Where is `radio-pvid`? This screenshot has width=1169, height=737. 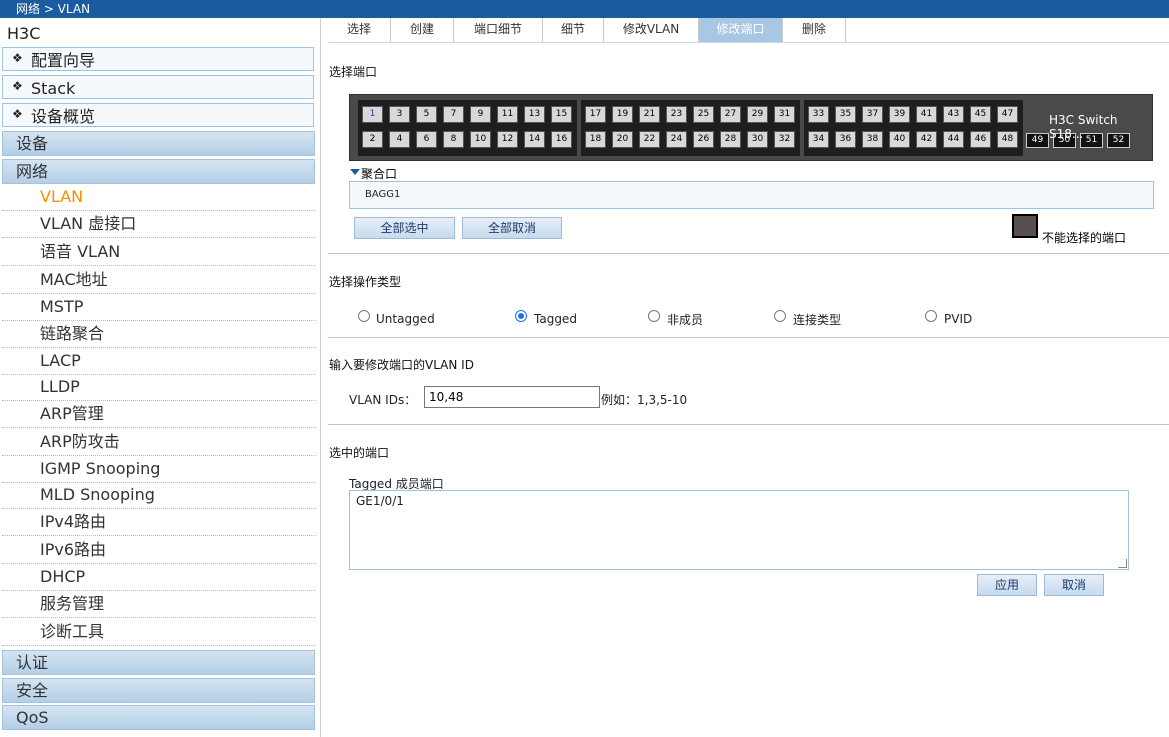 radio-pvid is located at coordinates (931, 316).